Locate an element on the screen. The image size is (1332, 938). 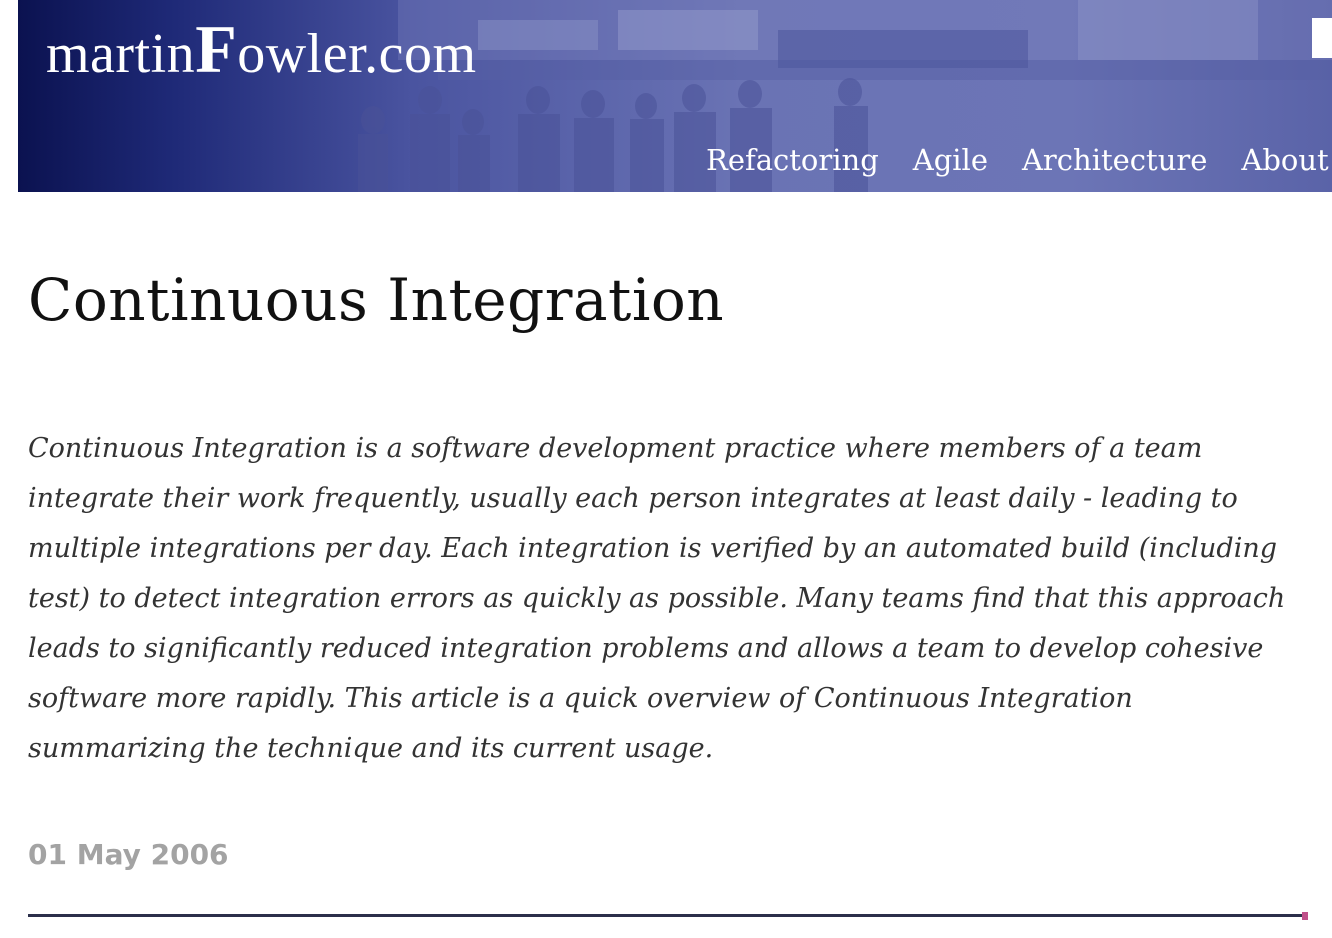
main-navigation: Refactoring Agile Architecture About is located at coordinates (1017, 160).